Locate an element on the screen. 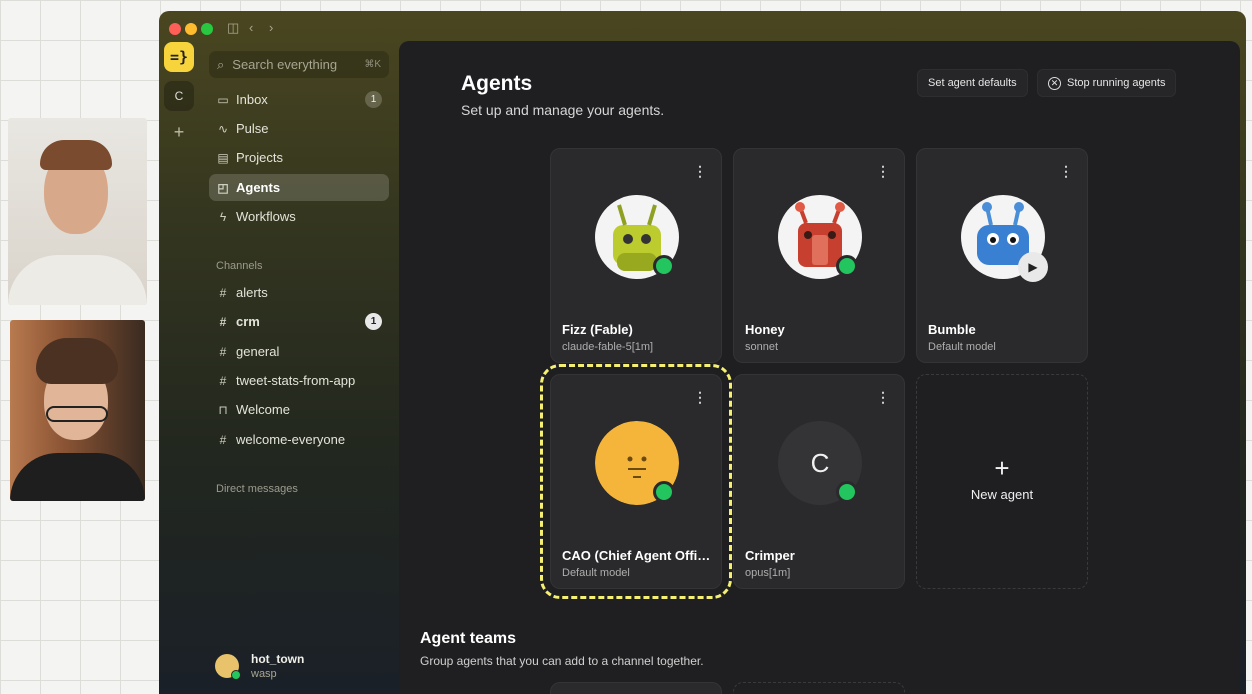 The width and height of the screenshot is (1252, 694). sidebar-toggle-icon: ◫ is located at coordinates (233, 28).